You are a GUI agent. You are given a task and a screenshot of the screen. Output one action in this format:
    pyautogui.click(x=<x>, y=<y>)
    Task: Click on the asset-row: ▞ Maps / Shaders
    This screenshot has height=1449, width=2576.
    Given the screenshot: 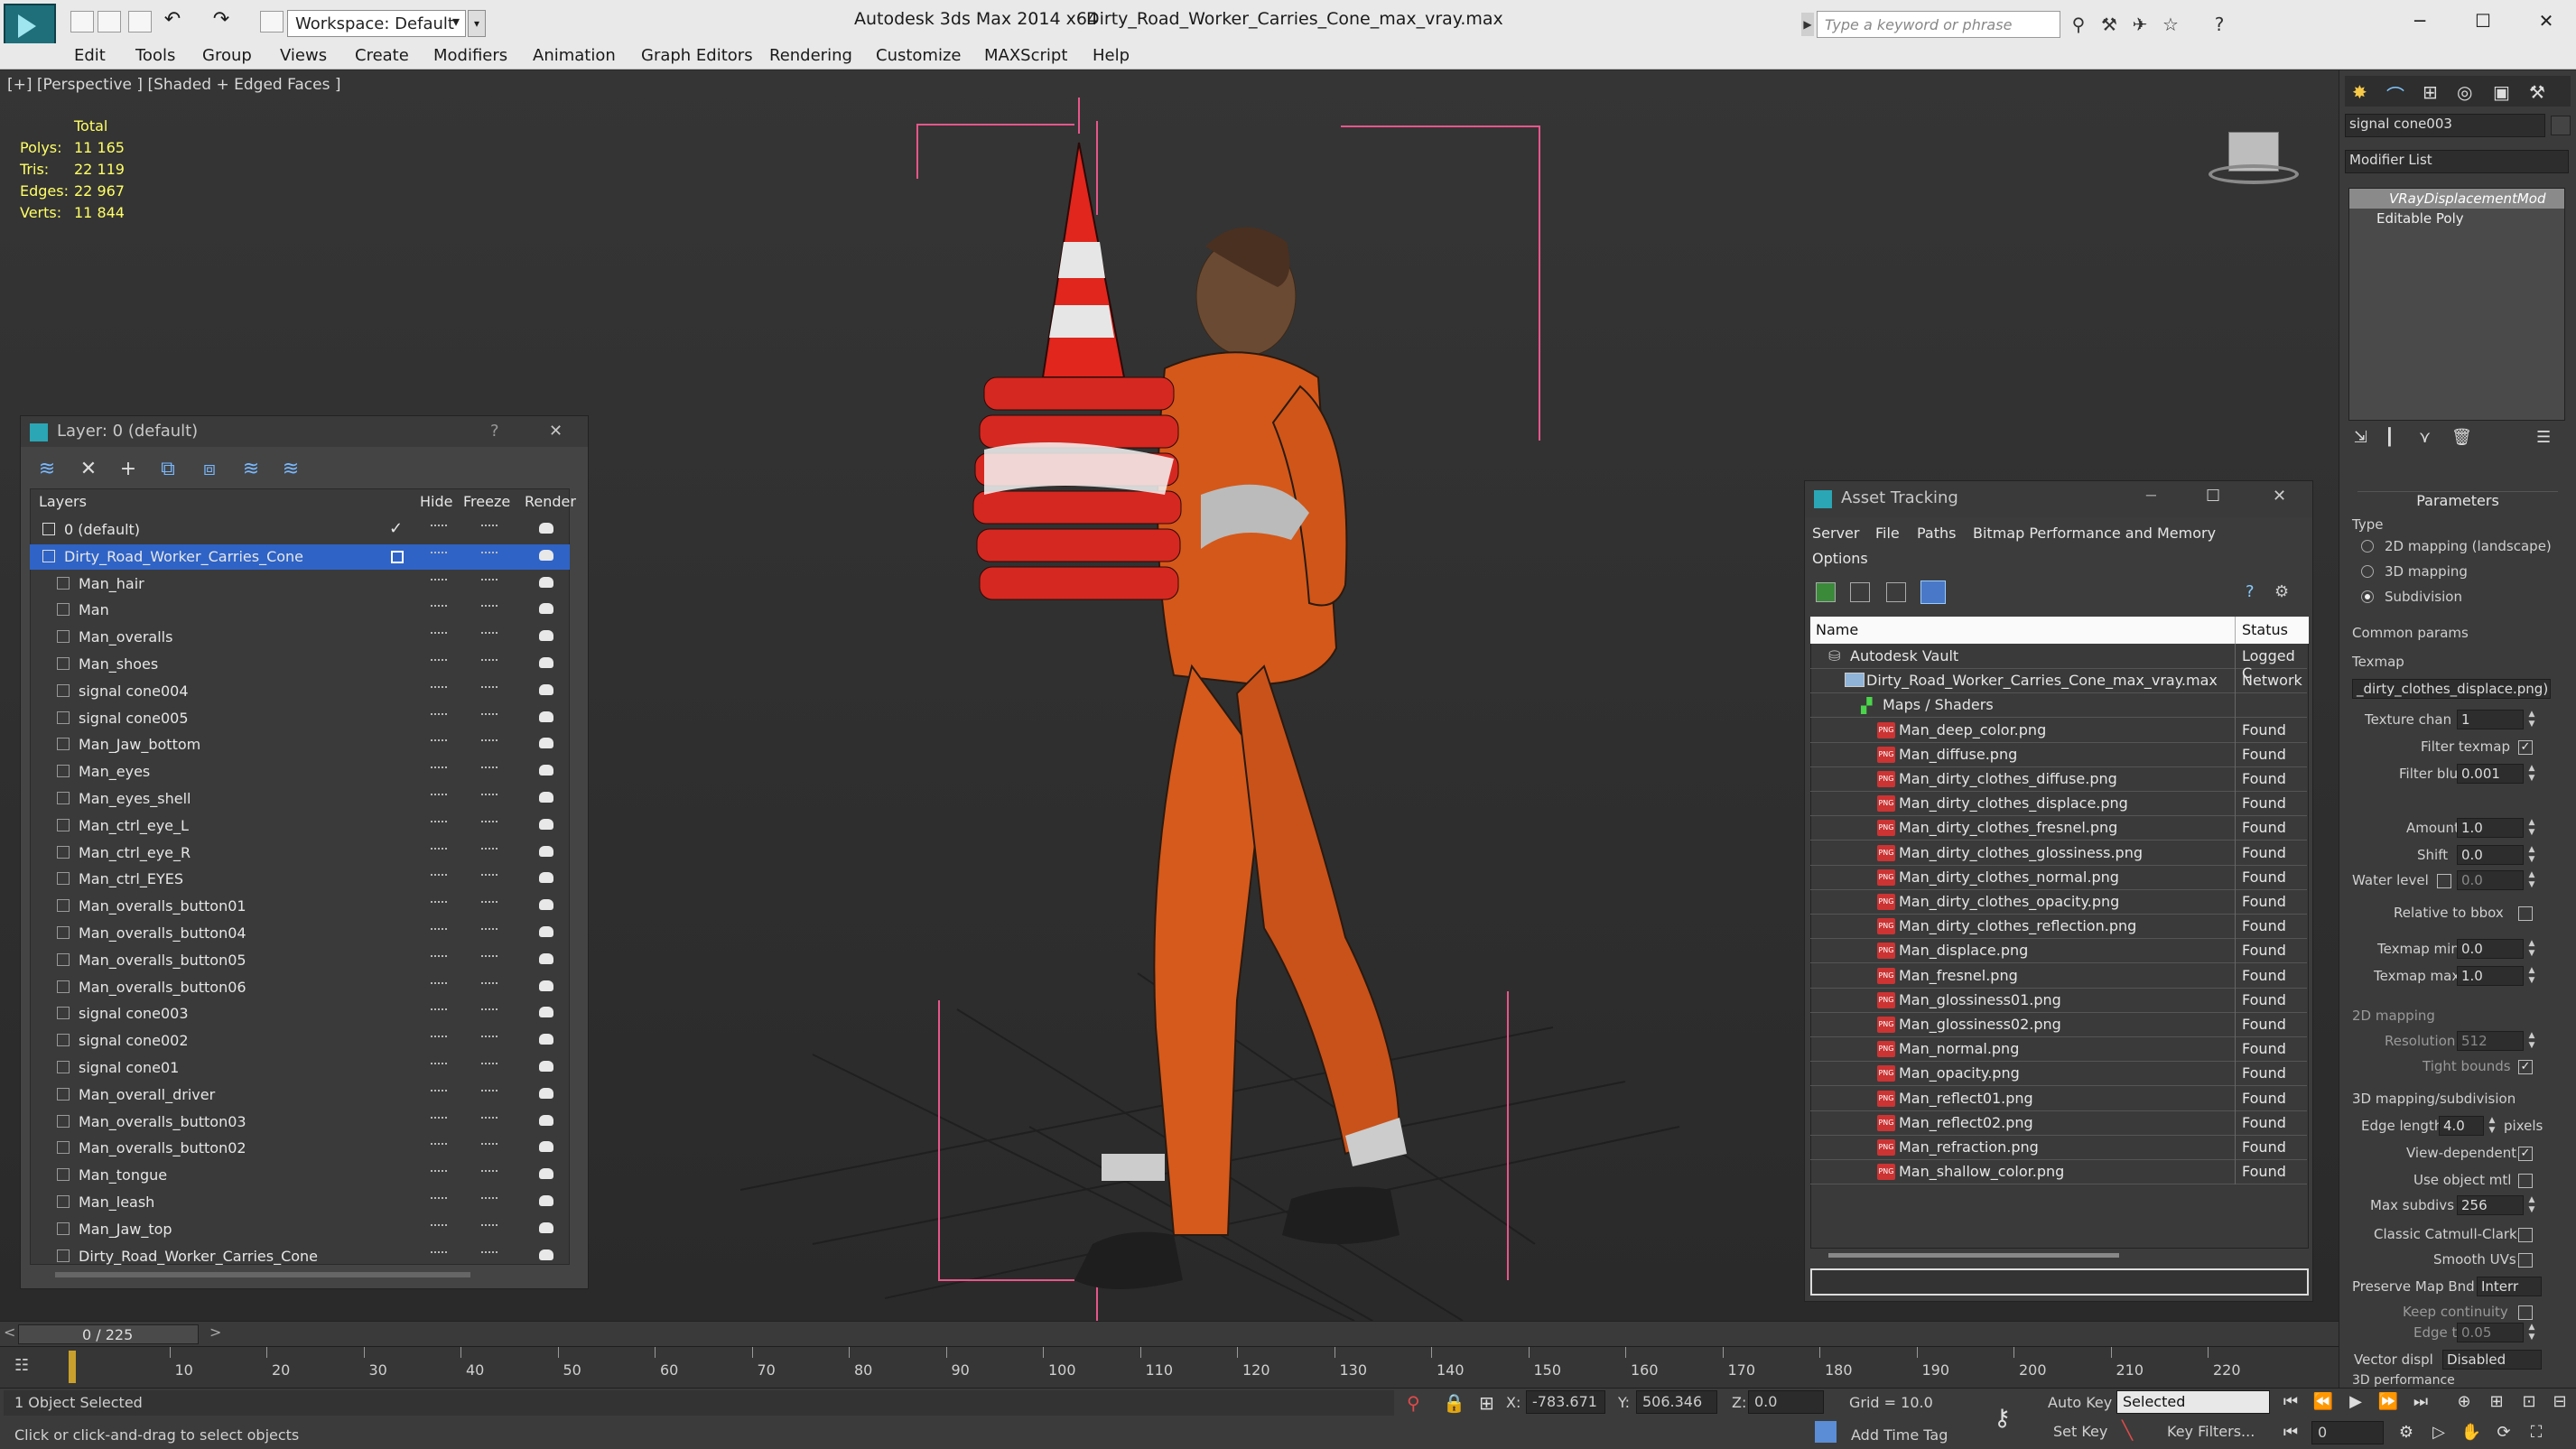 What is the action you would take?
    pyautogui.click(x=2058, y=705)
    